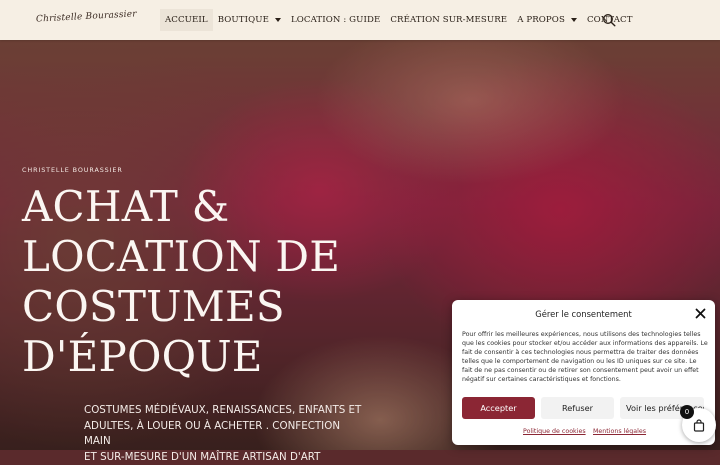 The image size is (720, 465). I want to click on nav-label: CRÉATION SUR-MESURE, so click(448, 20).